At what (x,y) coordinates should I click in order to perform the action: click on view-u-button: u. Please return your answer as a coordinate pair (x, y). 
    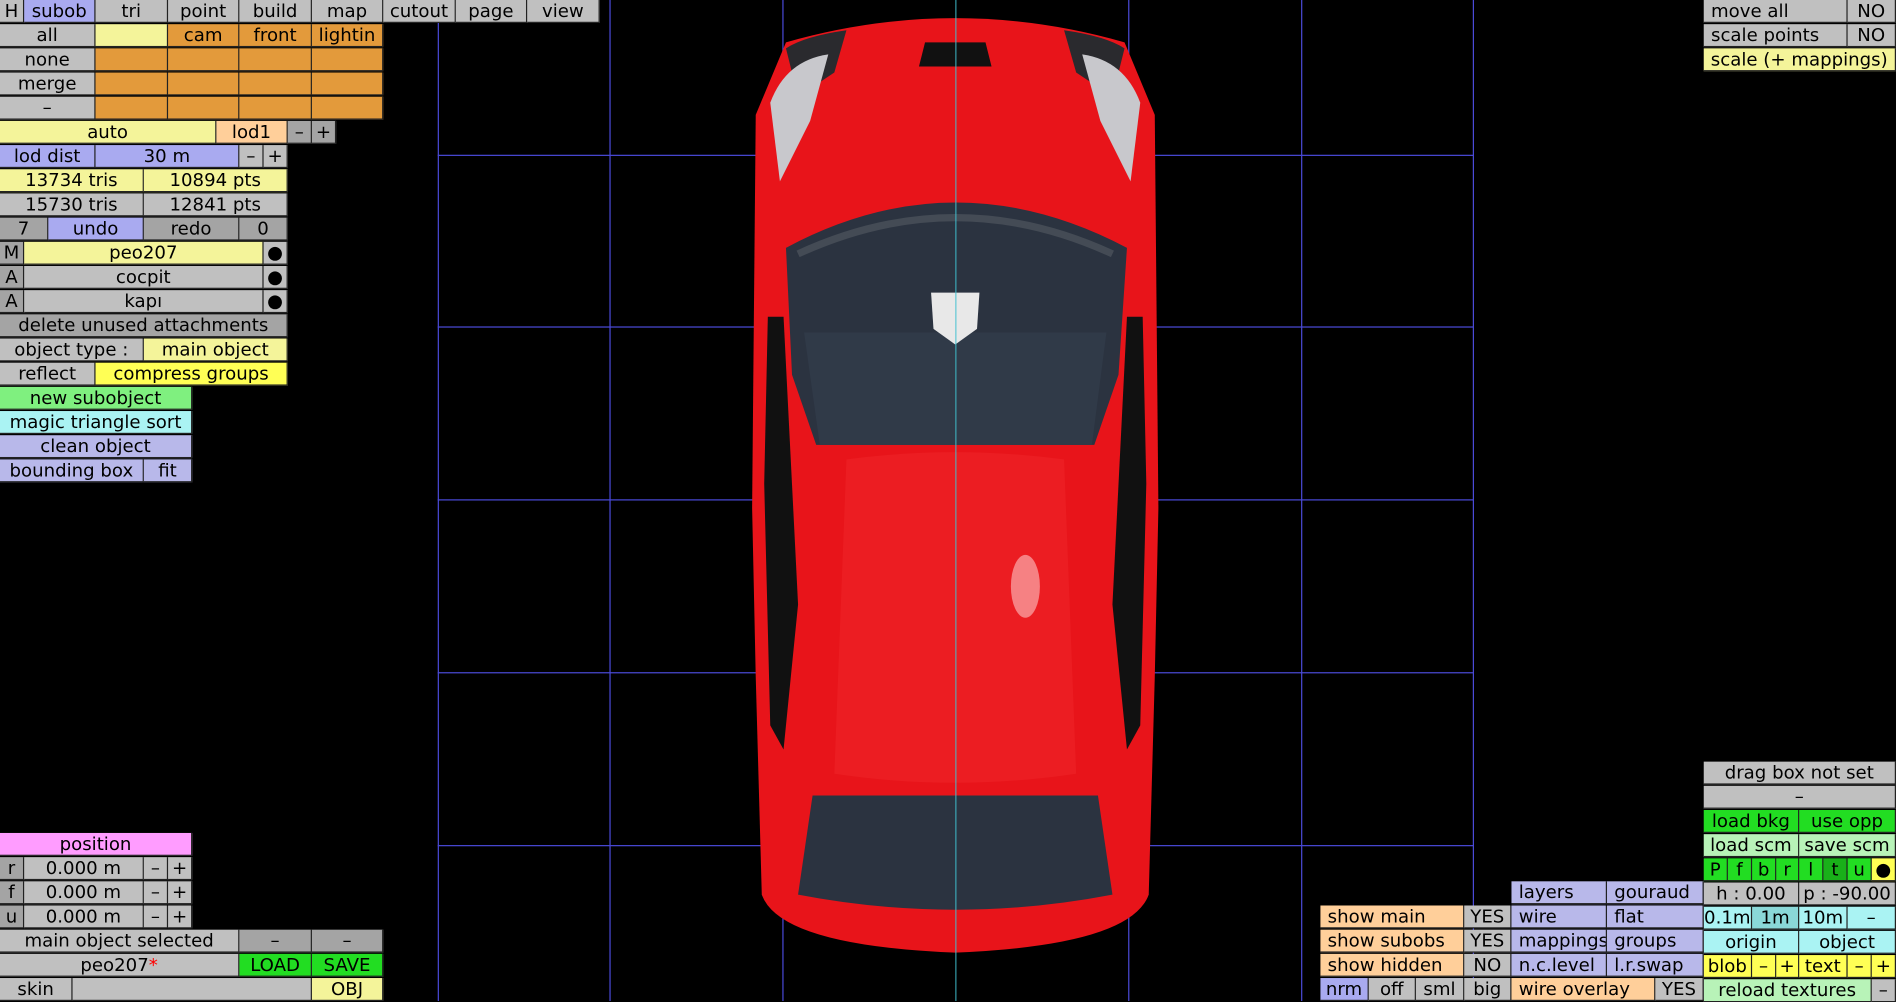
    Looking at the image, I should click on (1859, 870).